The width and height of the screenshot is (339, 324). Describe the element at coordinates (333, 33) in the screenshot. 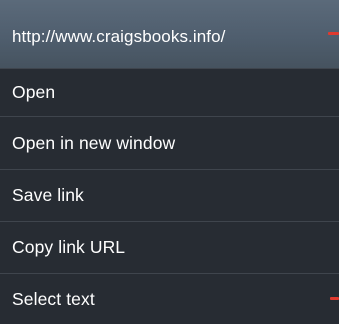

I see `annotation-marker-top` at that location.